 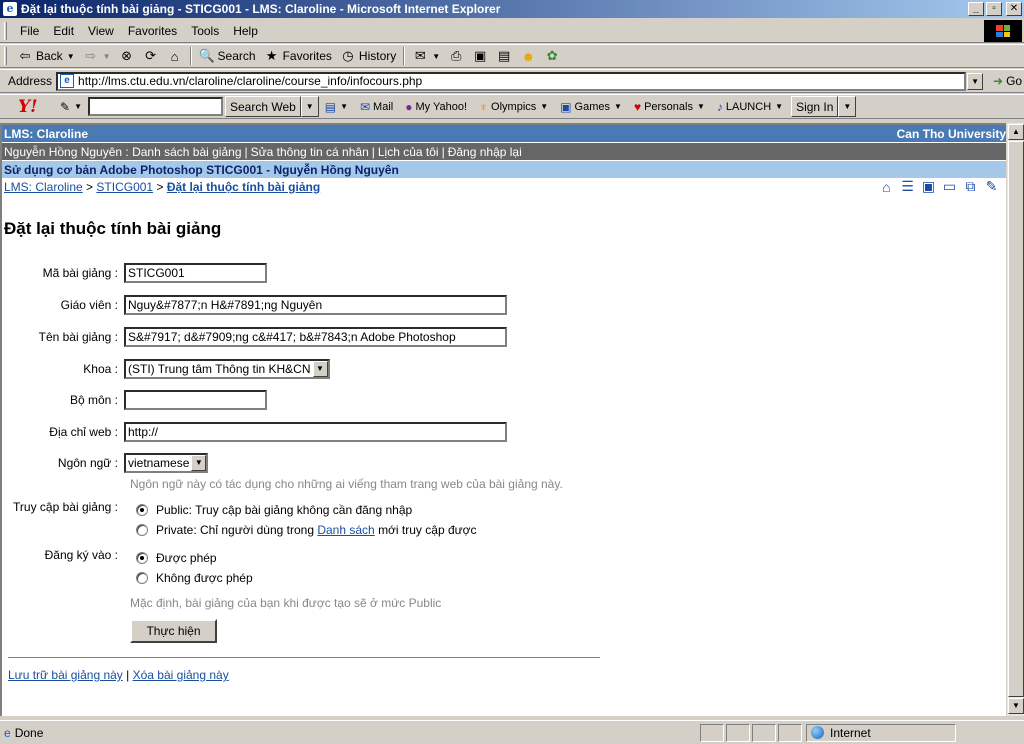 I want to click on archive-course-link: Lưu trữ bài giảng này, so click(x=65, y=675).